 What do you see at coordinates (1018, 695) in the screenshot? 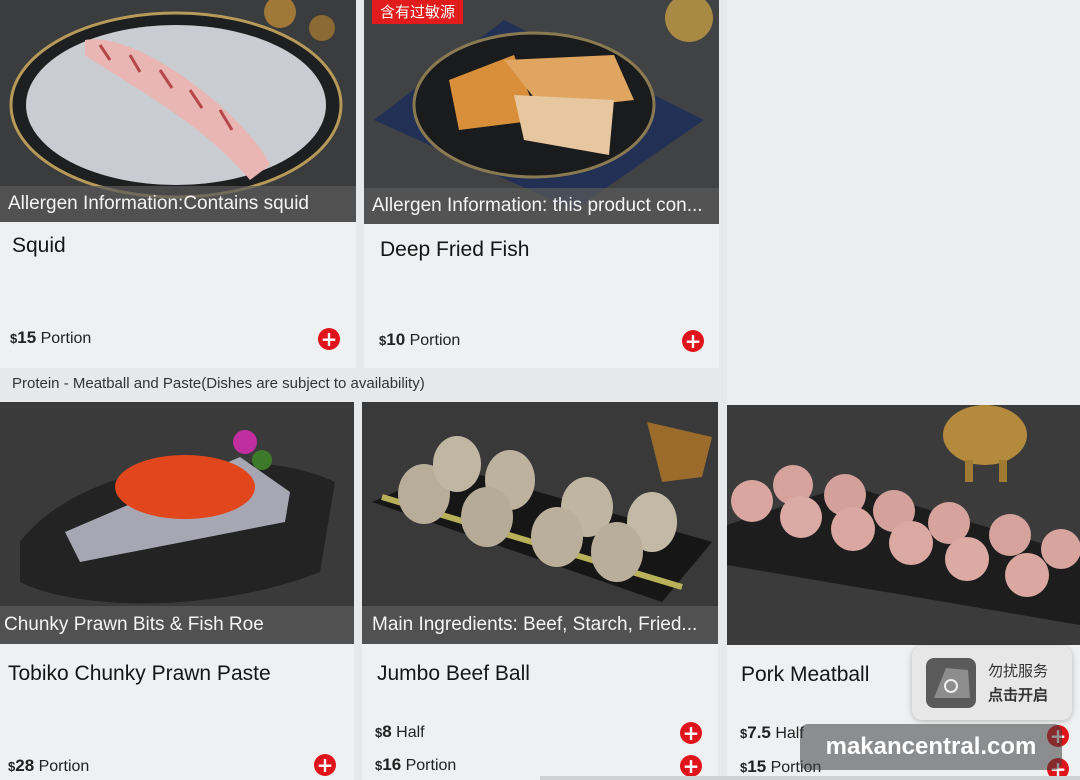
I see `dnd-label-line2: 点击开启` at bounding box center [1018, 695].